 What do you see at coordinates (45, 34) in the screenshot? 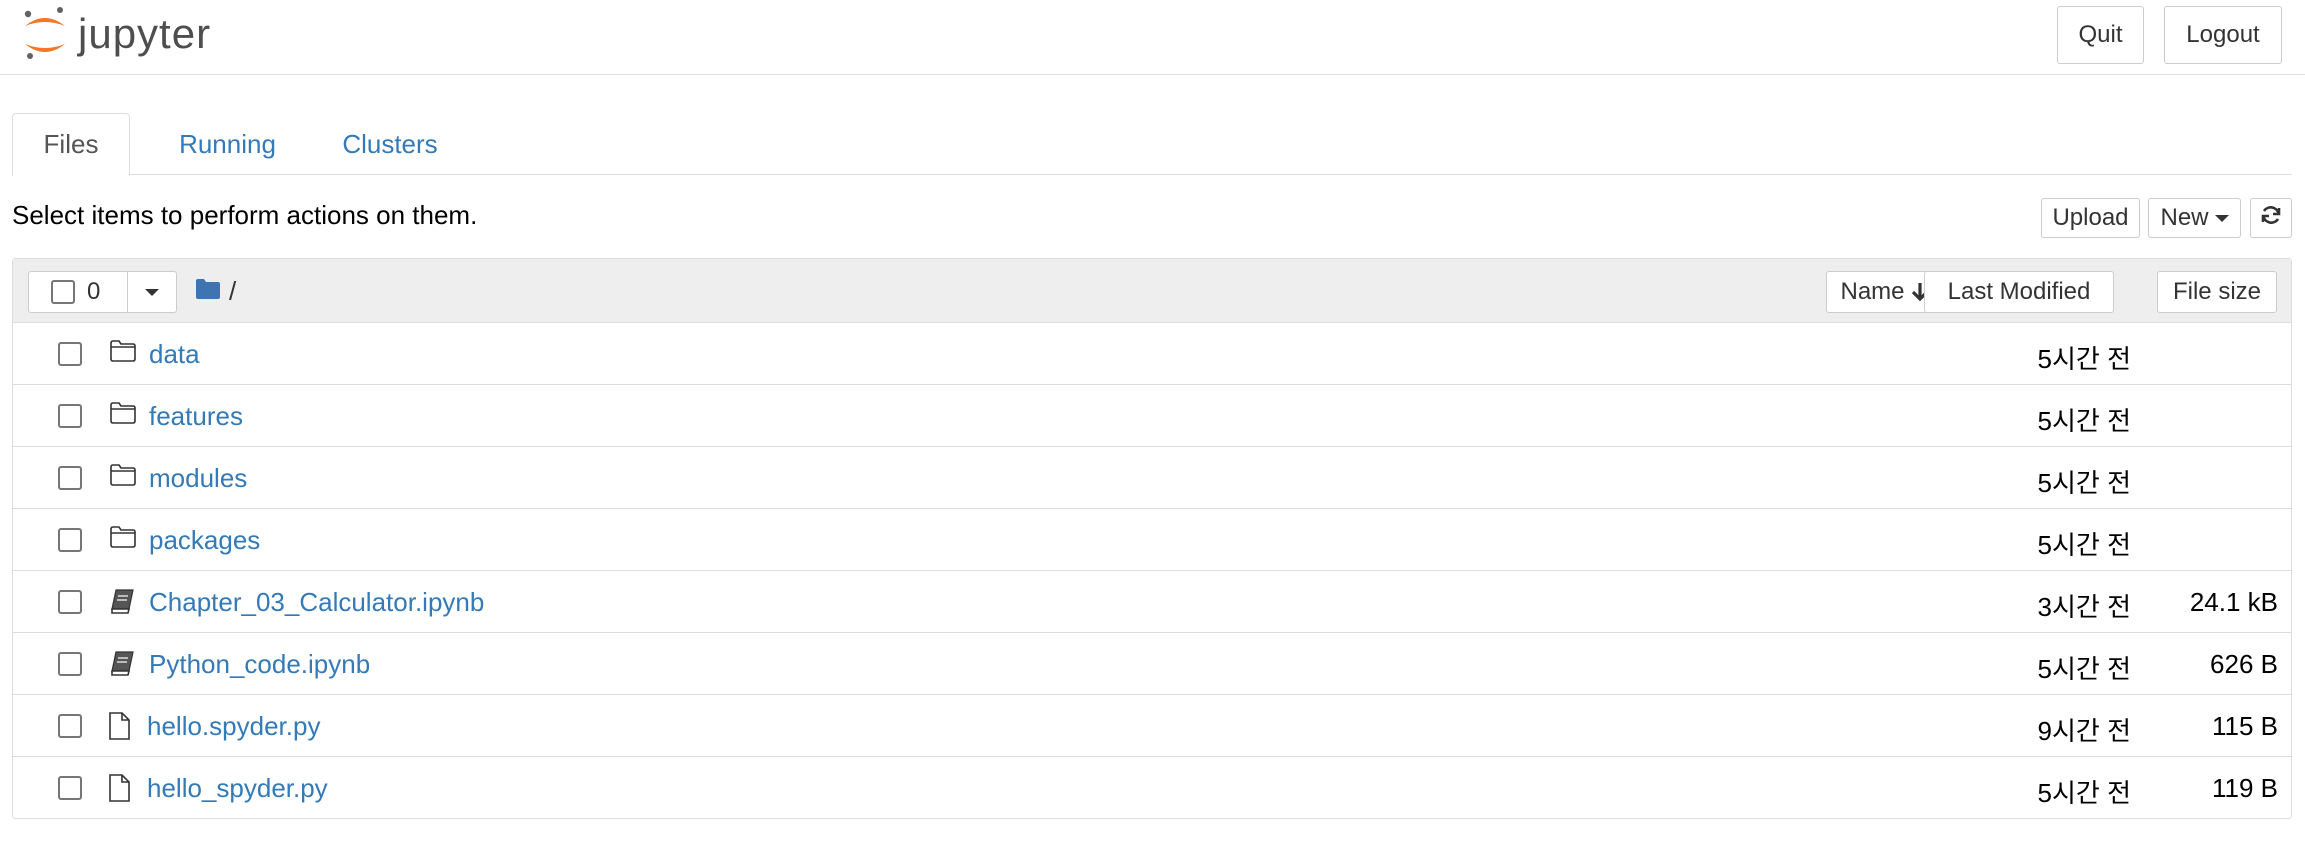
I see `jupyter-logo-icon` at bounding box center [45, 34].